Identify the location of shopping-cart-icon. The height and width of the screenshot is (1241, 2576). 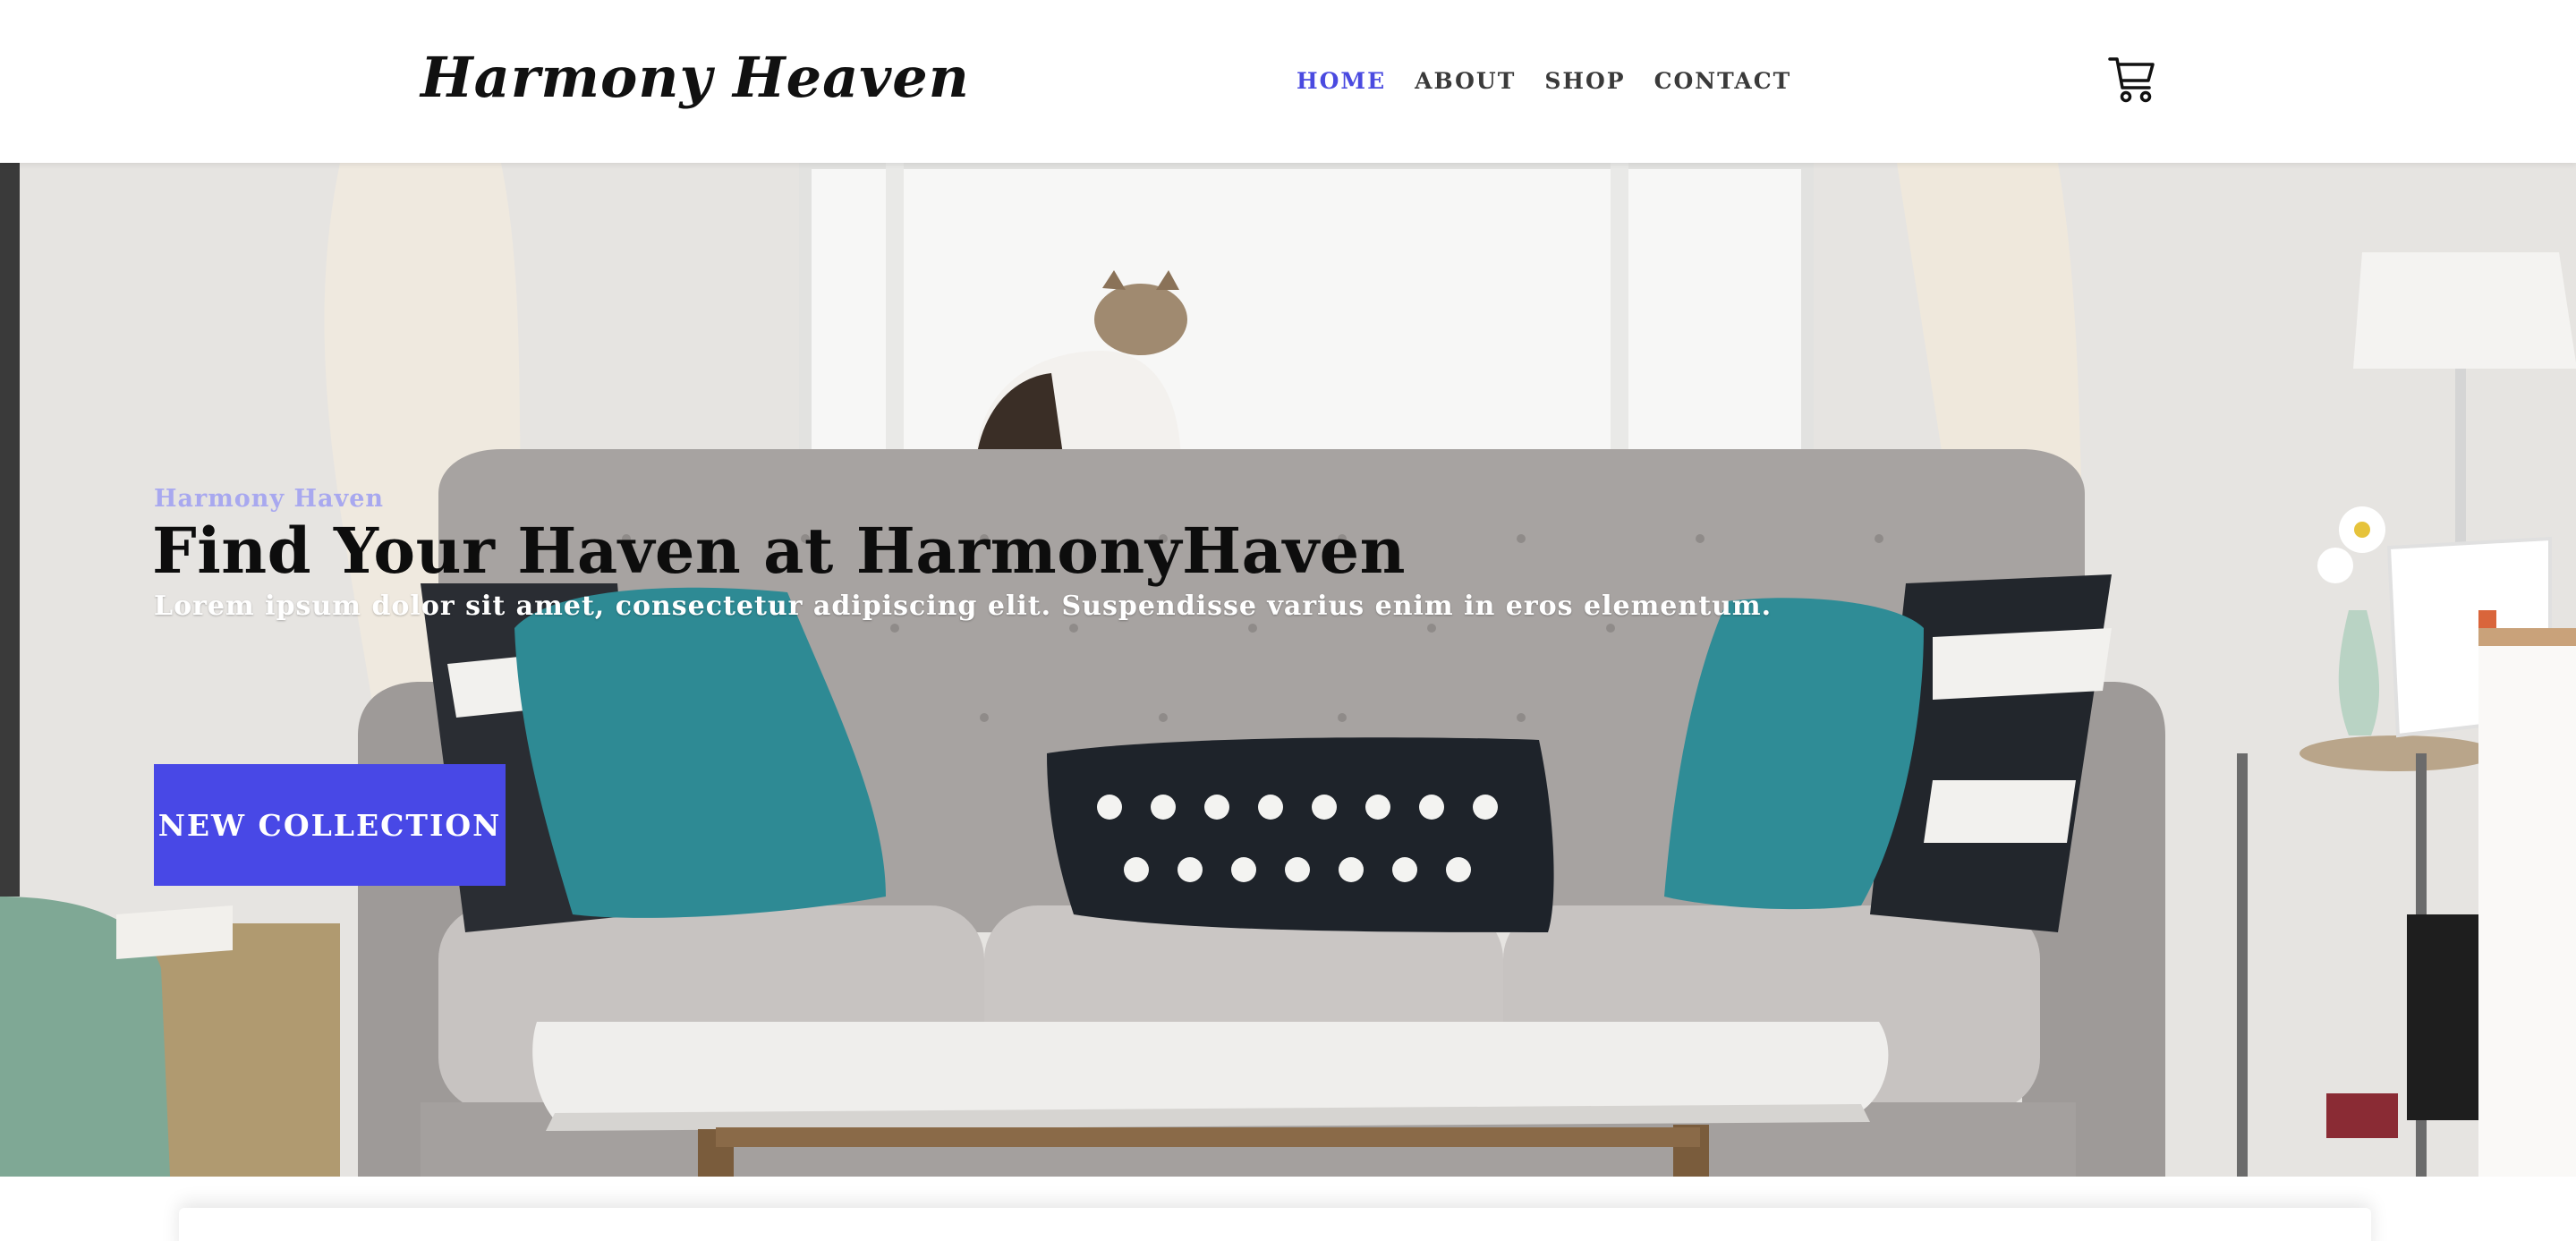
(2132, 79).